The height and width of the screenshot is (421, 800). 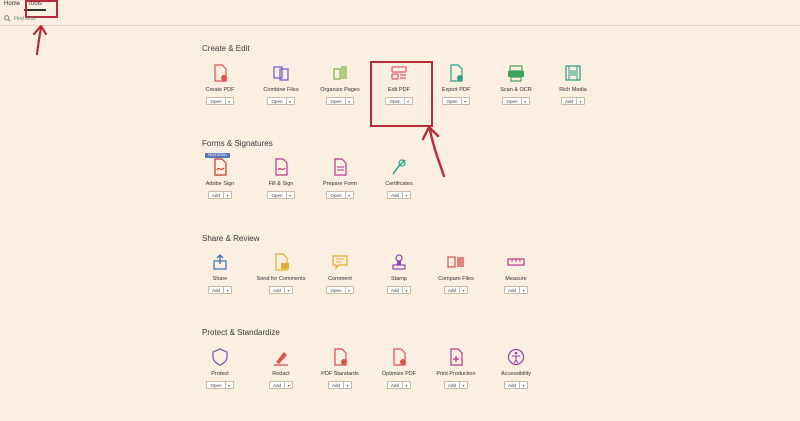 I want to click on tool-redact: Redact Add ▾, so click(x=281, y=374).